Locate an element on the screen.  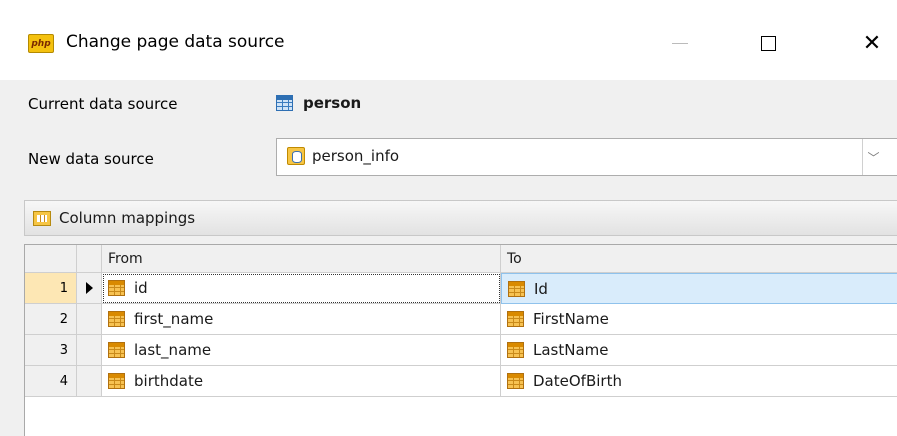
from-field-name: last_name is located at coordinates (173, 350).